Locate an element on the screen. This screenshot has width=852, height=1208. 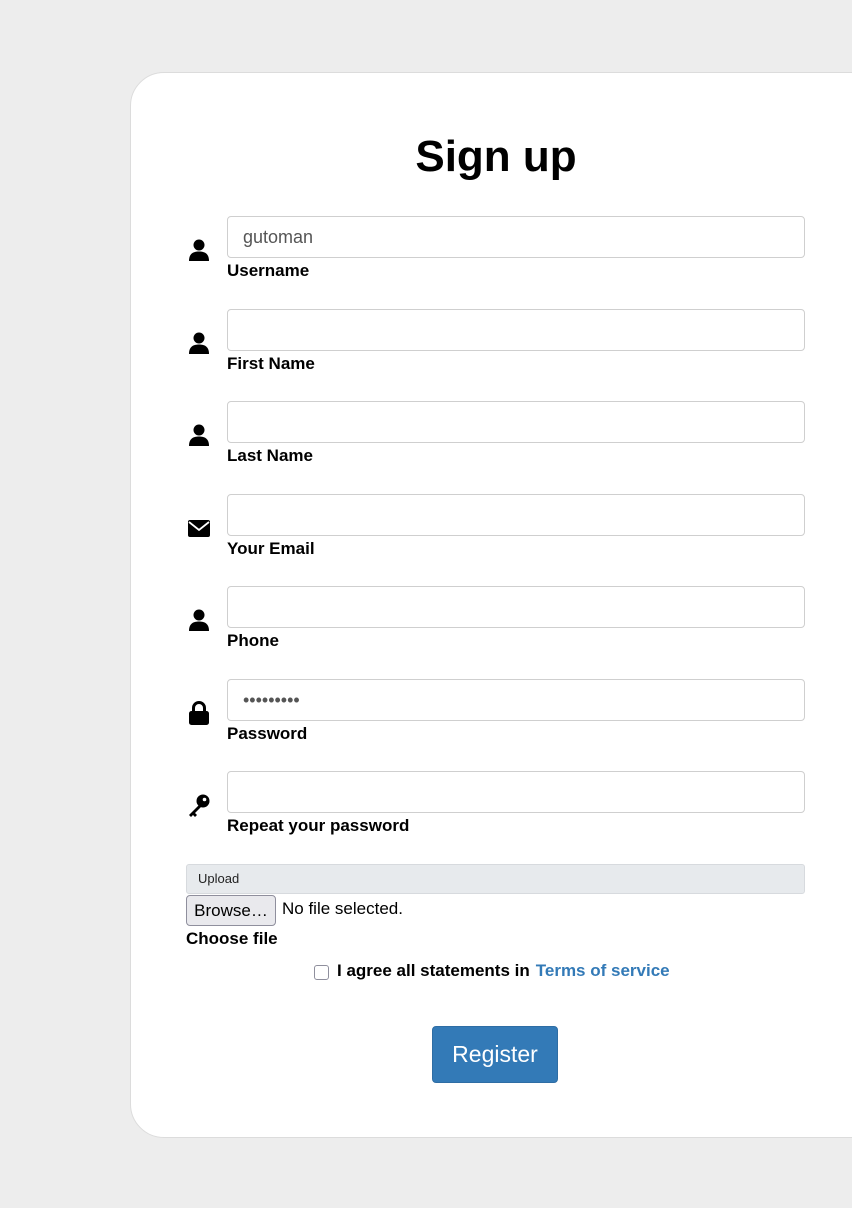
repeat-password-input is located at coordinates (516, 792).